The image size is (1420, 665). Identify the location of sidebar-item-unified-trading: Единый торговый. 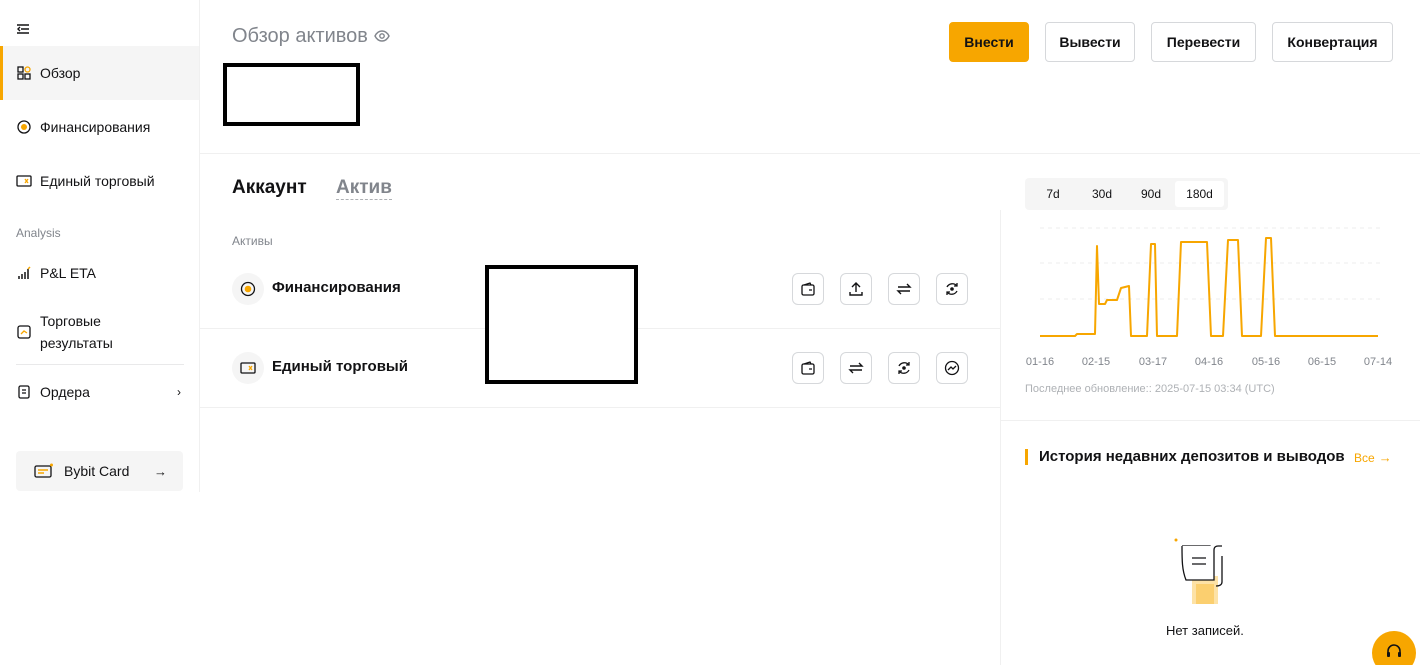
(99, 181).